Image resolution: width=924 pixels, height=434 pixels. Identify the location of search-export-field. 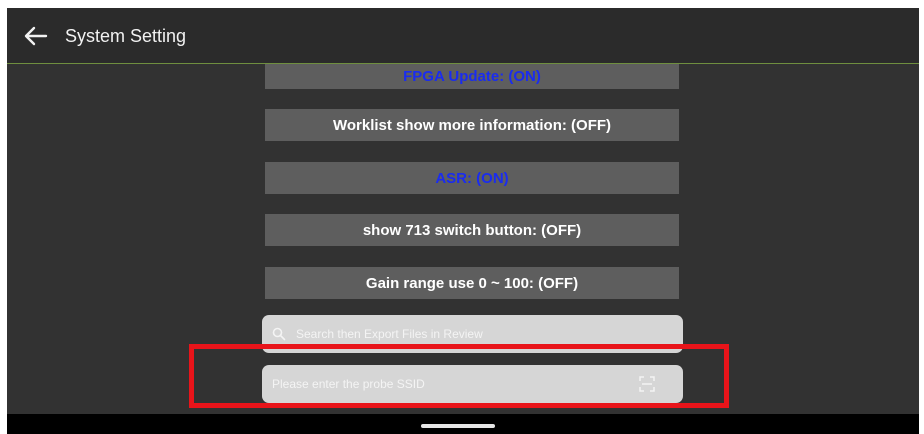
(472, 334).